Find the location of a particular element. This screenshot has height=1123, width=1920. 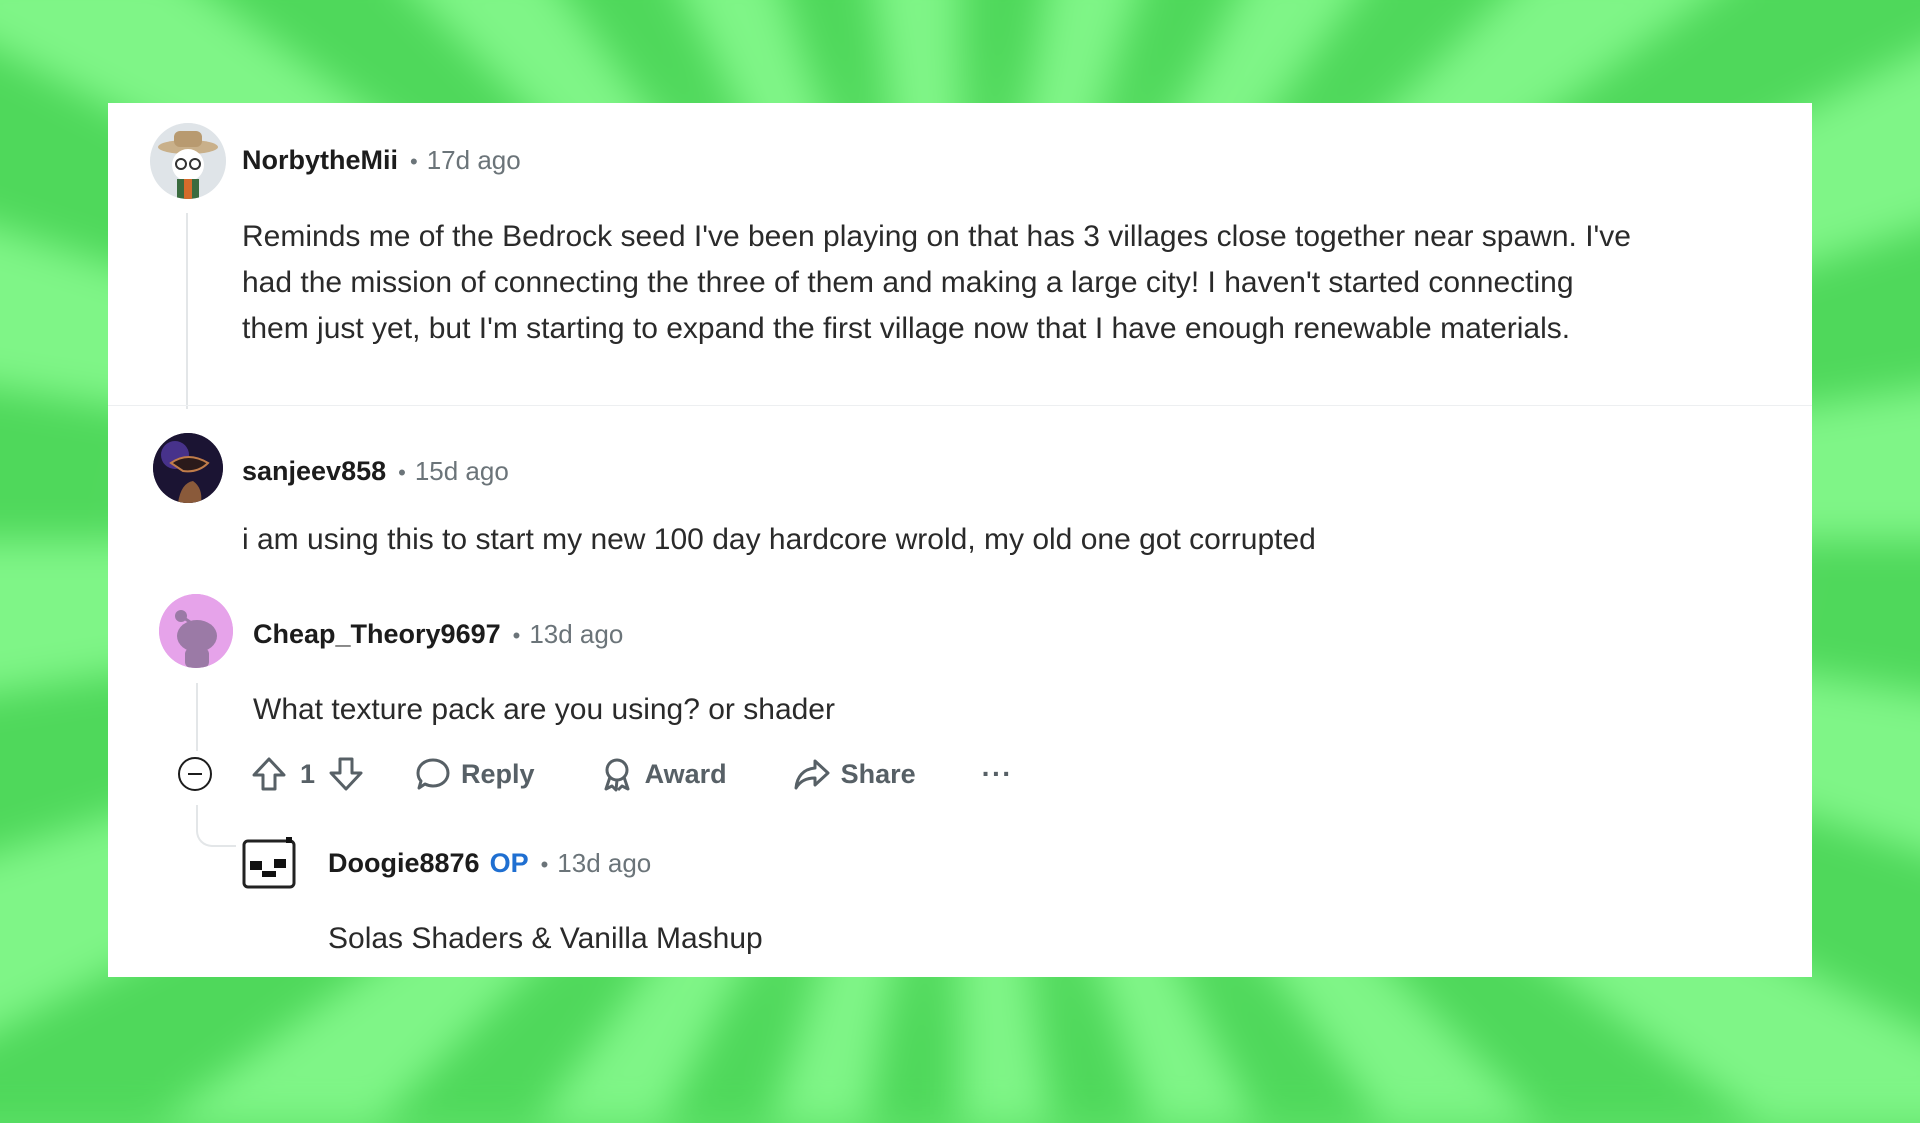

dark-character-avatar-icon is located at coordinates (188, 468).